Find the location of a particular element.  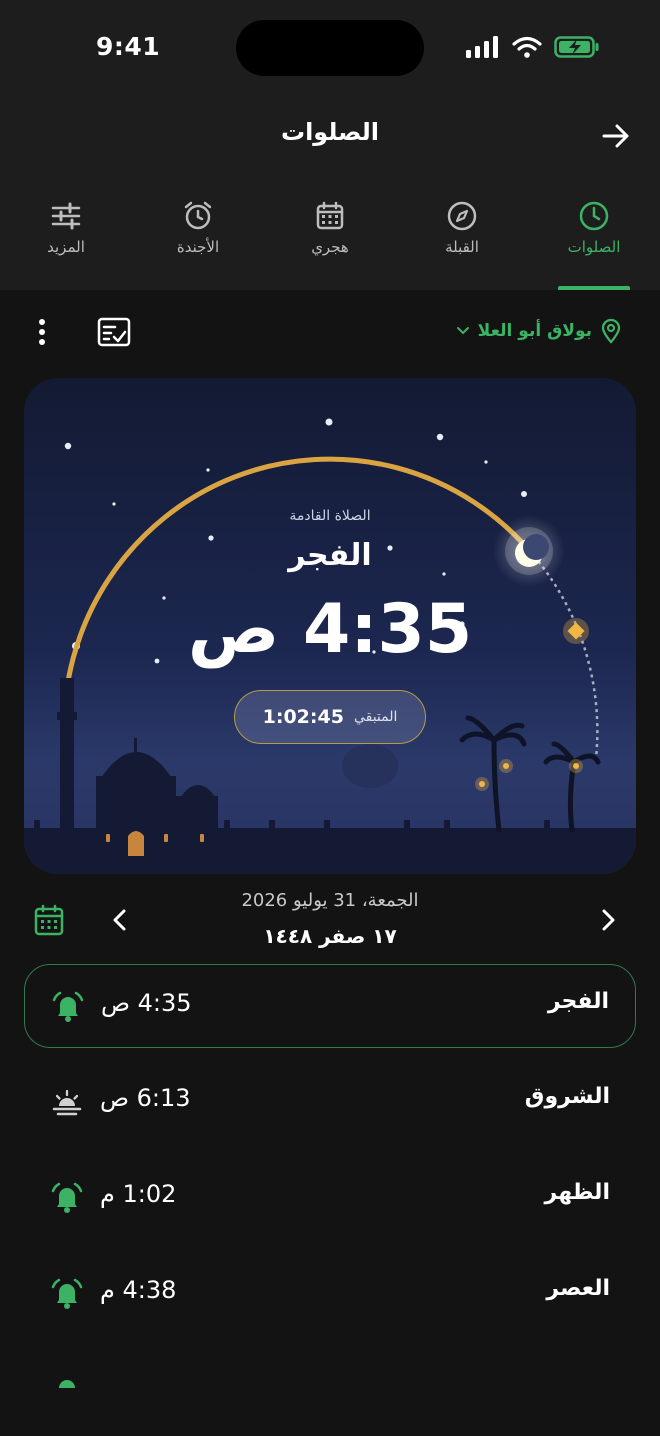

countdown-pill: المتبقي 1:02:45 is located at coordinates (330, 717).